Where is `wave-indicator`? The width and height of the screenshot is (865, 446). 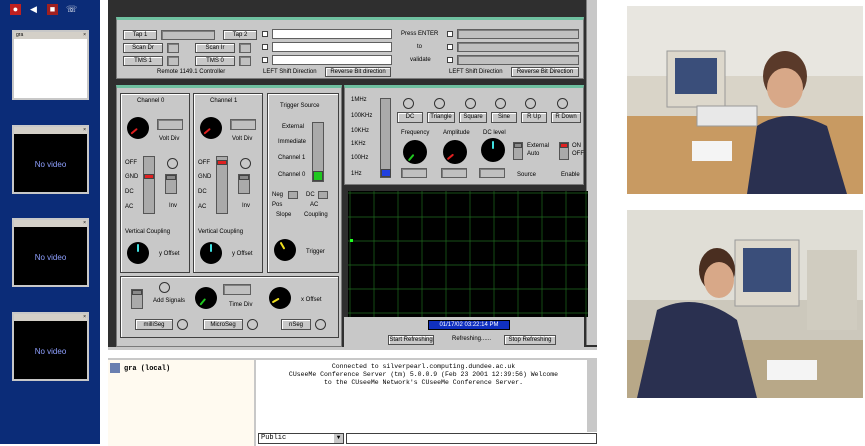 wave-indicator is located at coordinates (439, 103).